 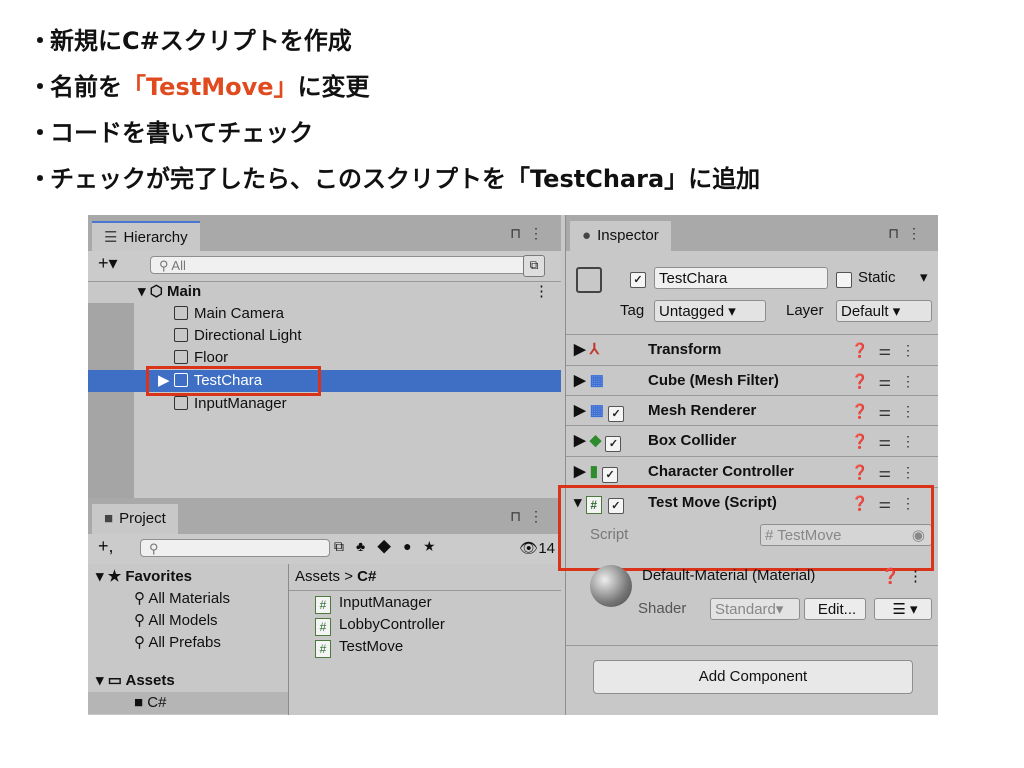 I want to click on component-mesh-filter: ▶ ▦ Cube (Mesh Filter) ❓⚌⋮, so click(x=752, y=380).